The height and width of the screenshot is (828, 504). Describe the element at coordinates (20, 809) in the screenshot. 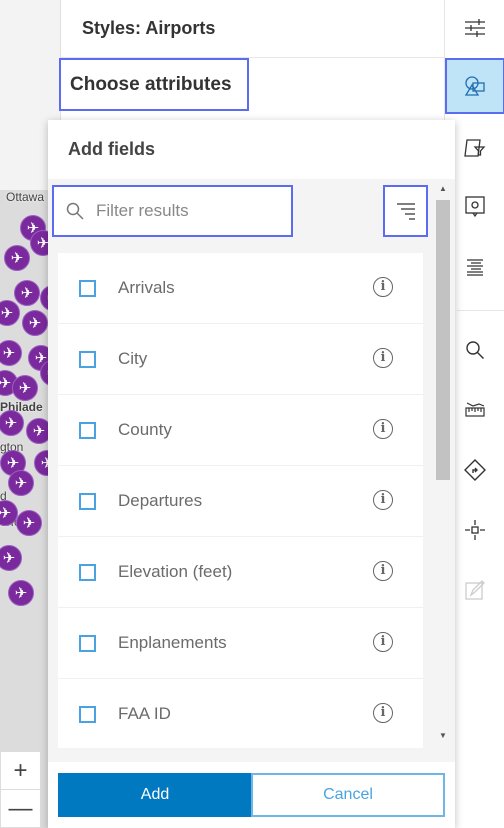

I see `zoom-out-button: —` at that location.